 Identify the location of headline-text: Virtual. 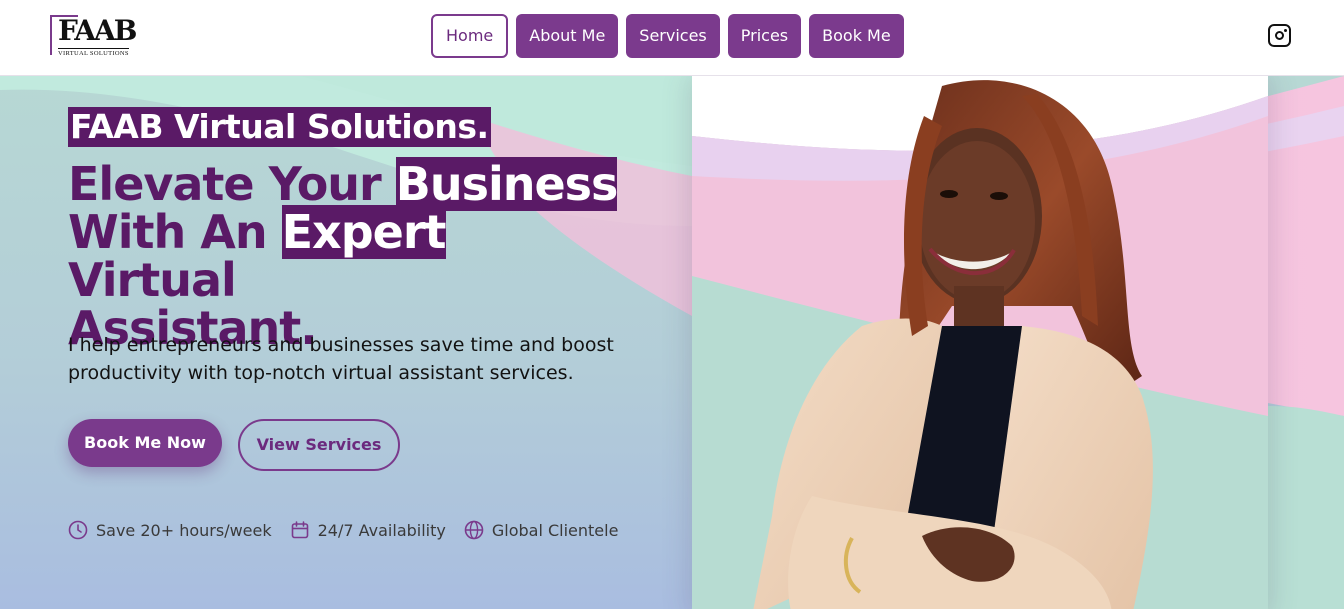
(152, 280).